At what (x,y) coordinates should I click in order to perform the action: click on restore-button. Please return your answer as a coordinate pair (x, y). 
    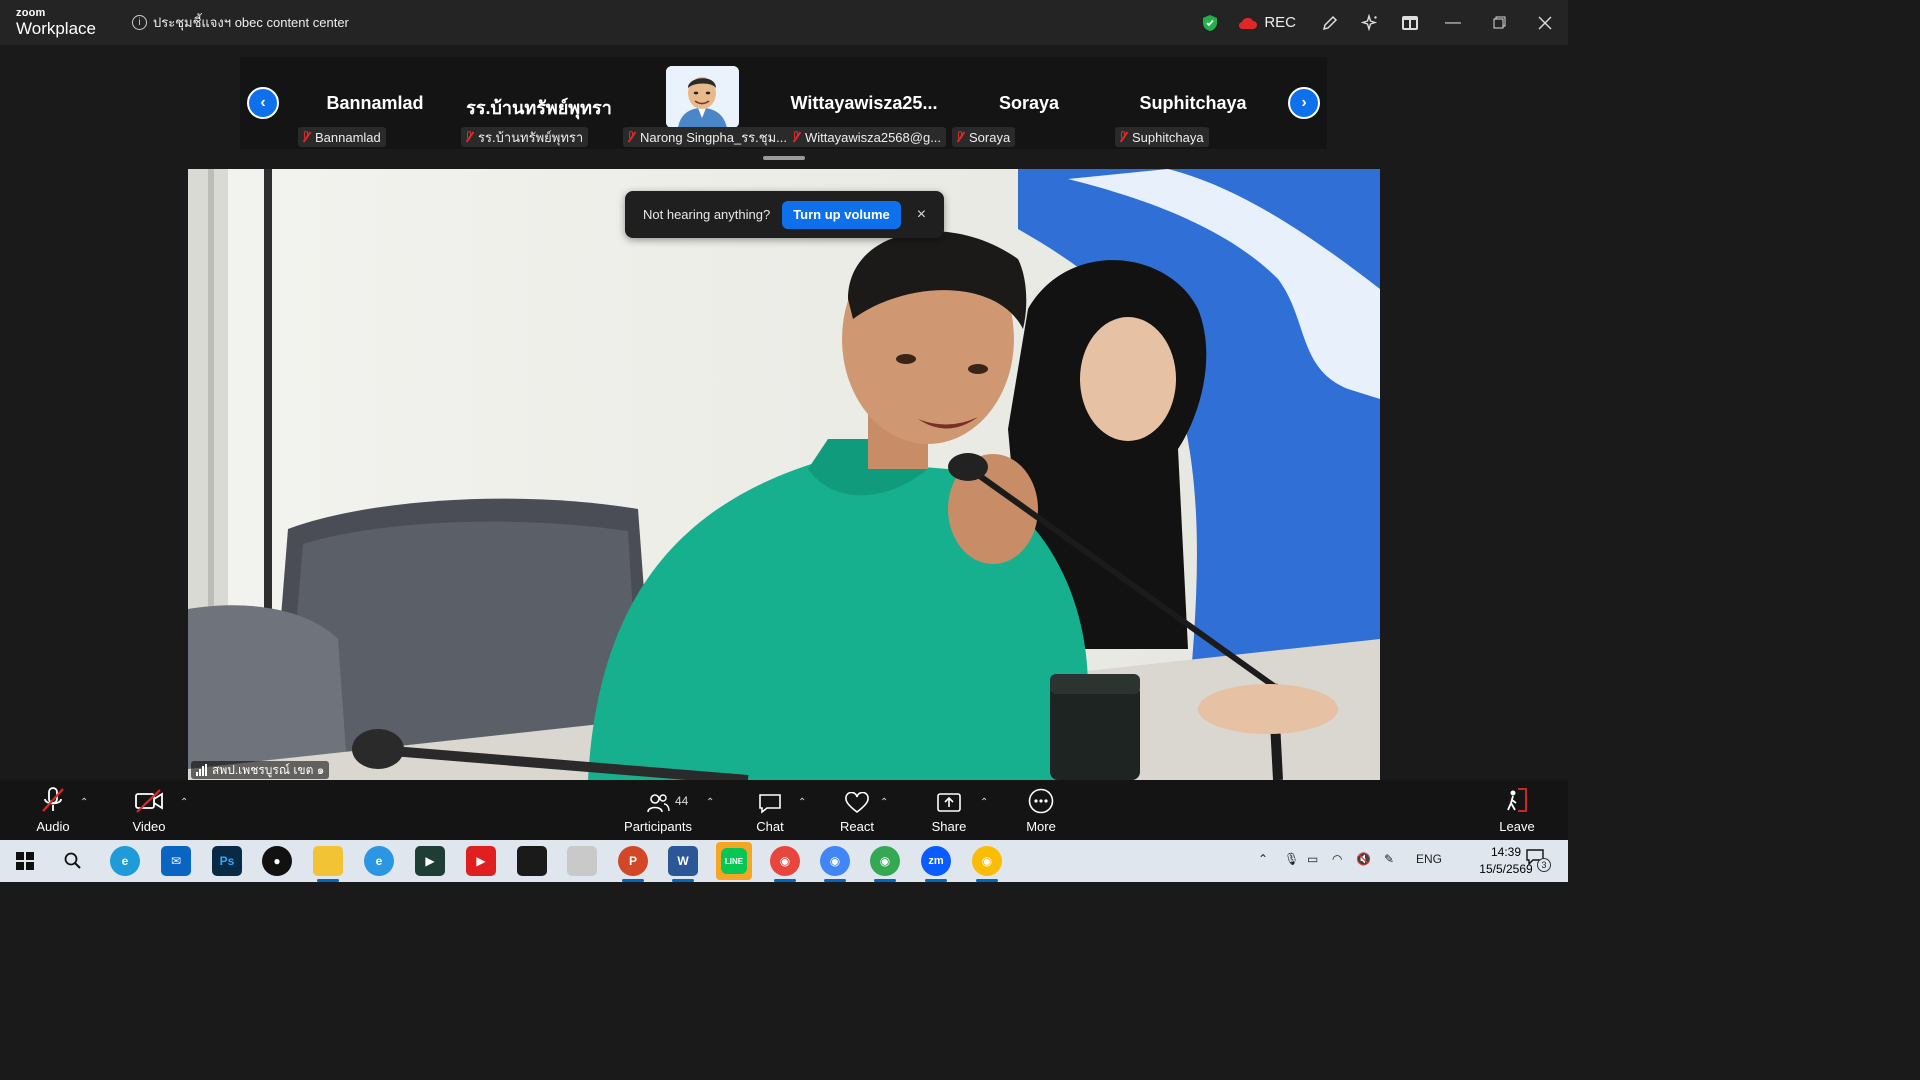
    Looking at the image, I should click on (1499, 22).